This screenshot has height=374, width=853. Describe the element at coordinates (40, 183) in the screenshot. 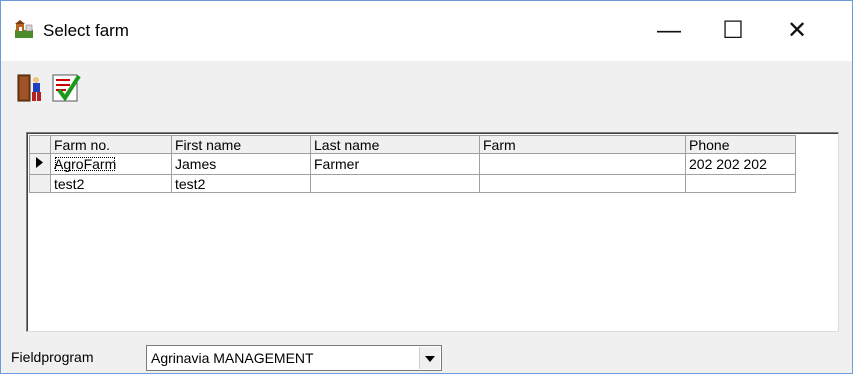

I see `row-indicator` at that location.